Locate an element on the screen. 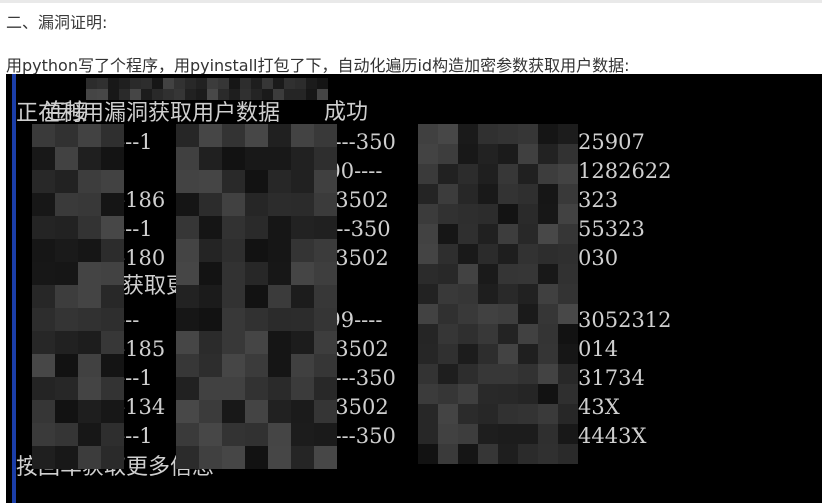 The image size is (822, 503). record-a-3-c3: 55323 is located at coordinates (611, 229).